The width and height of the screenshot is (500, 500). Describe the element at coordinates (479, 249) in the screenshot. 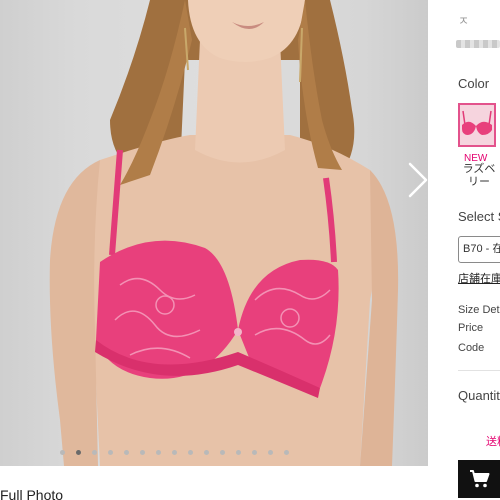

I see `size-select: B70 - 在庫` at that location.